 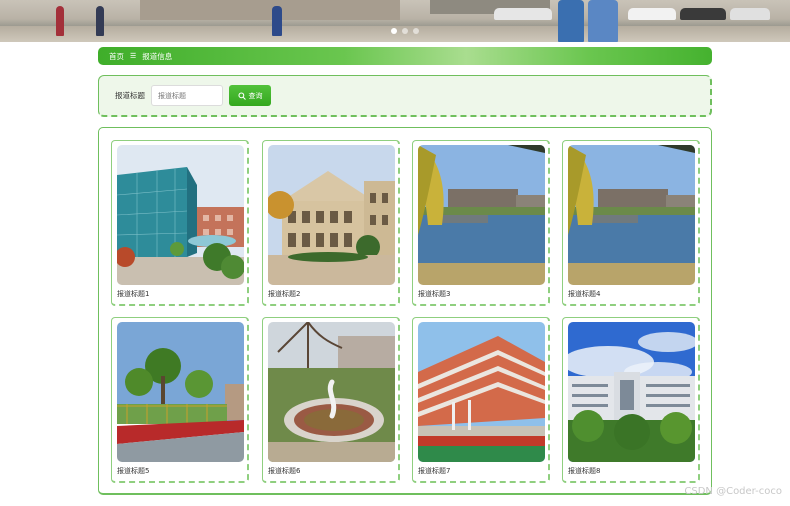 What do you see at coordinates (434, 294) in the screenshot?
I see `report-title: 报道标题3` at bounding box center [434, 294].